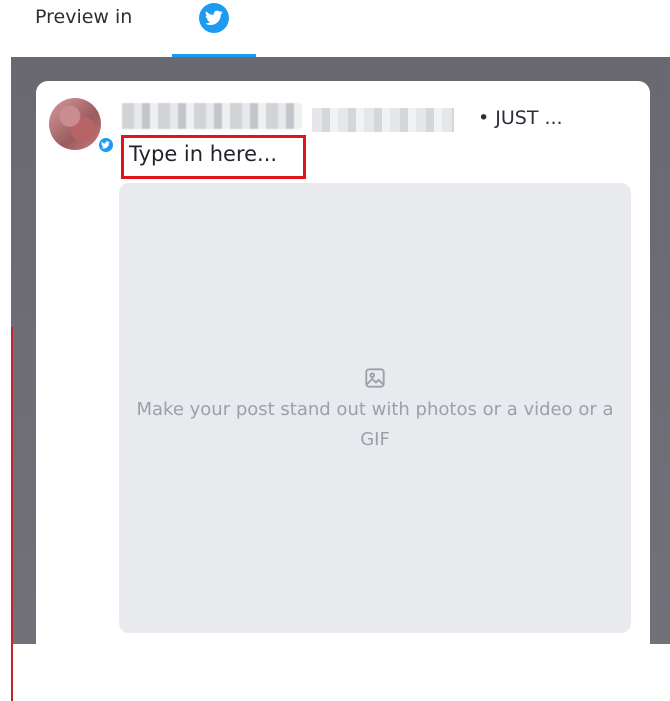 The image size is (670, 701). I want to click on preview-in-label: Preview in, so click(84, 17).